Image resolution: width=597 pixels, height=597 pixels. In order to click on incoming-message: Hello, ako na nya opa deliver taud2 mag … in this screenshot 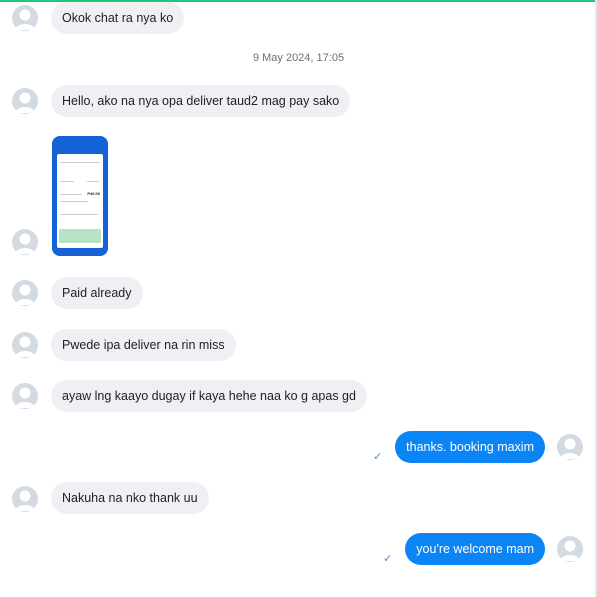, I will do `click(201, 101)`.